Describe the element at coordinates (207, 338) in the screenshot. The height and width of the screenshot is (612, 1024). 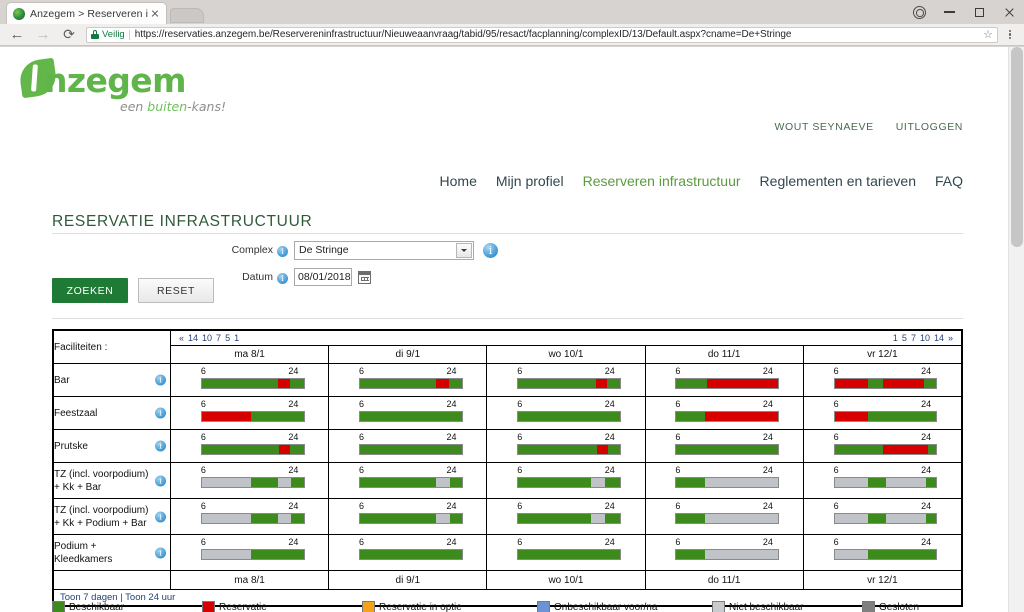
I see `pager-left-10: 10` at that location.